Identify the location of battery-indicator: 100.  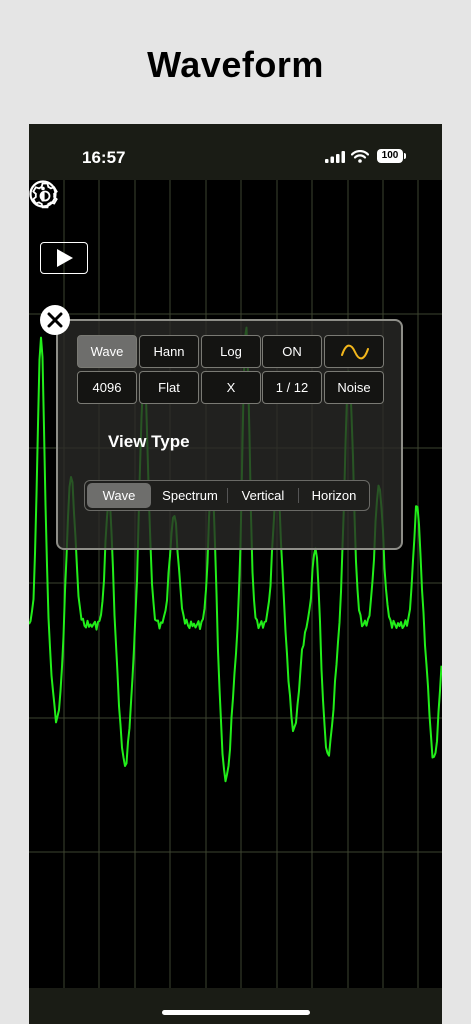
(390, 156).